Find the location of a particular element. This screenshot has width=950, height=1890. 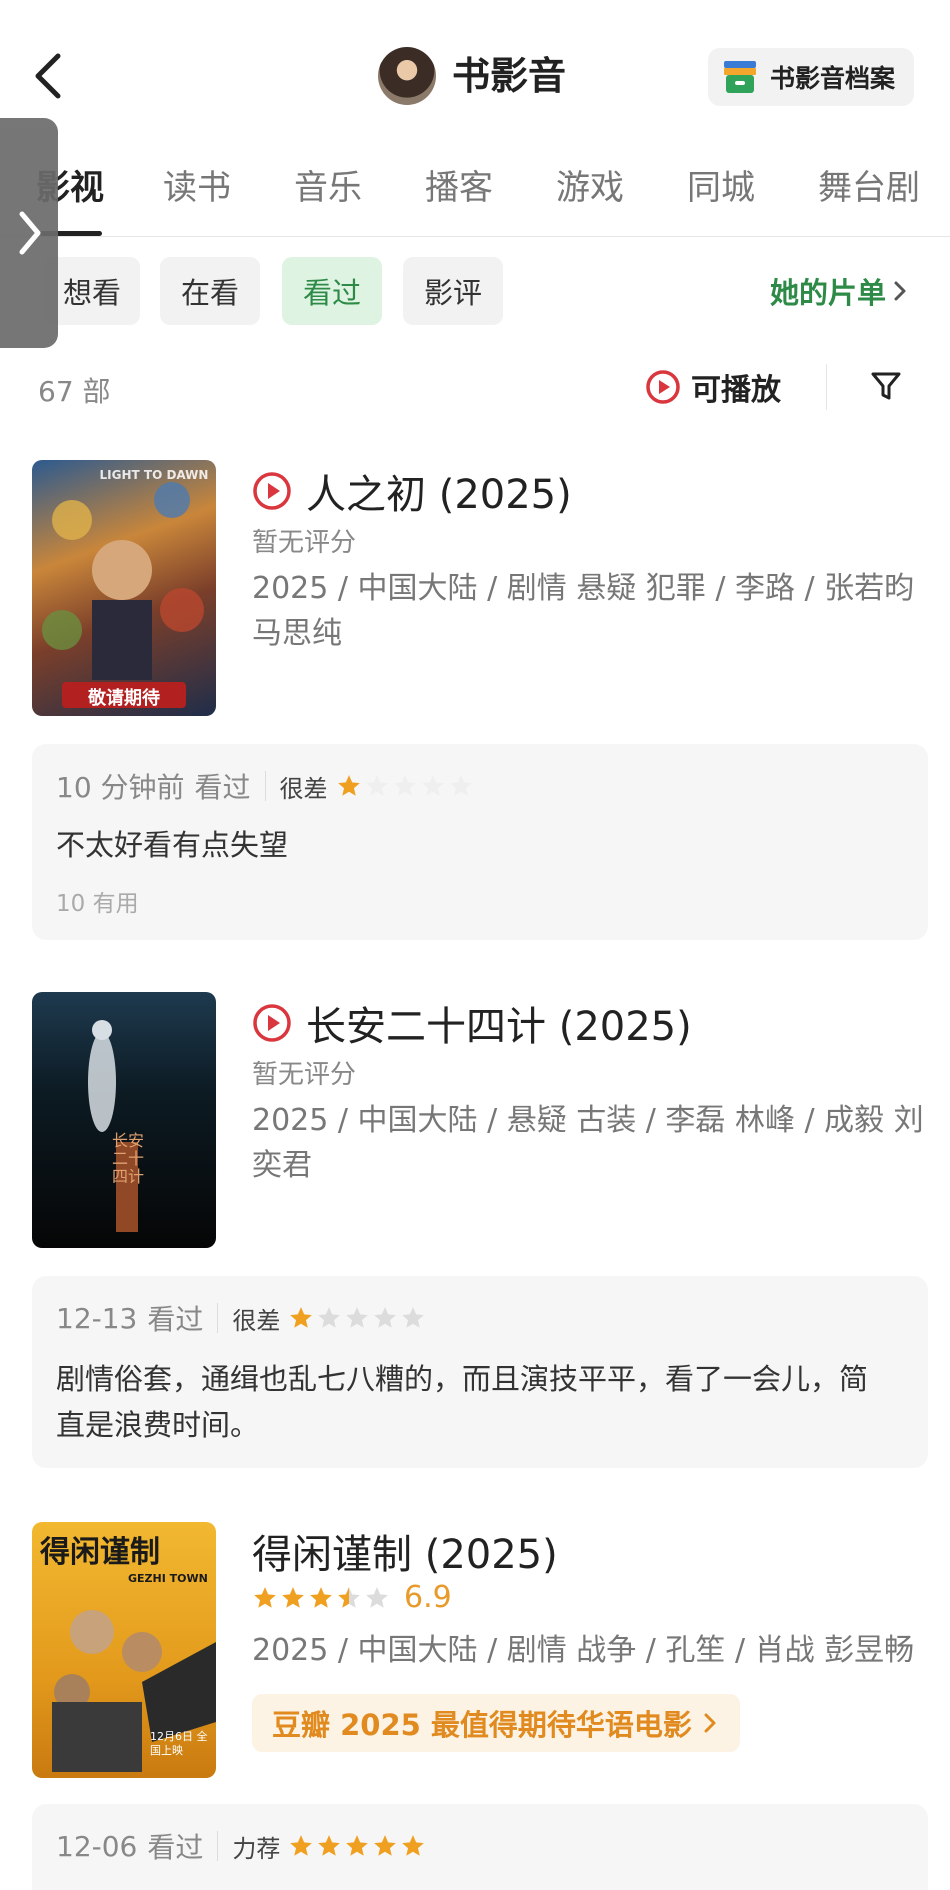

movie-poster: 长安二十四计 is located at coordinates (124, 1120).